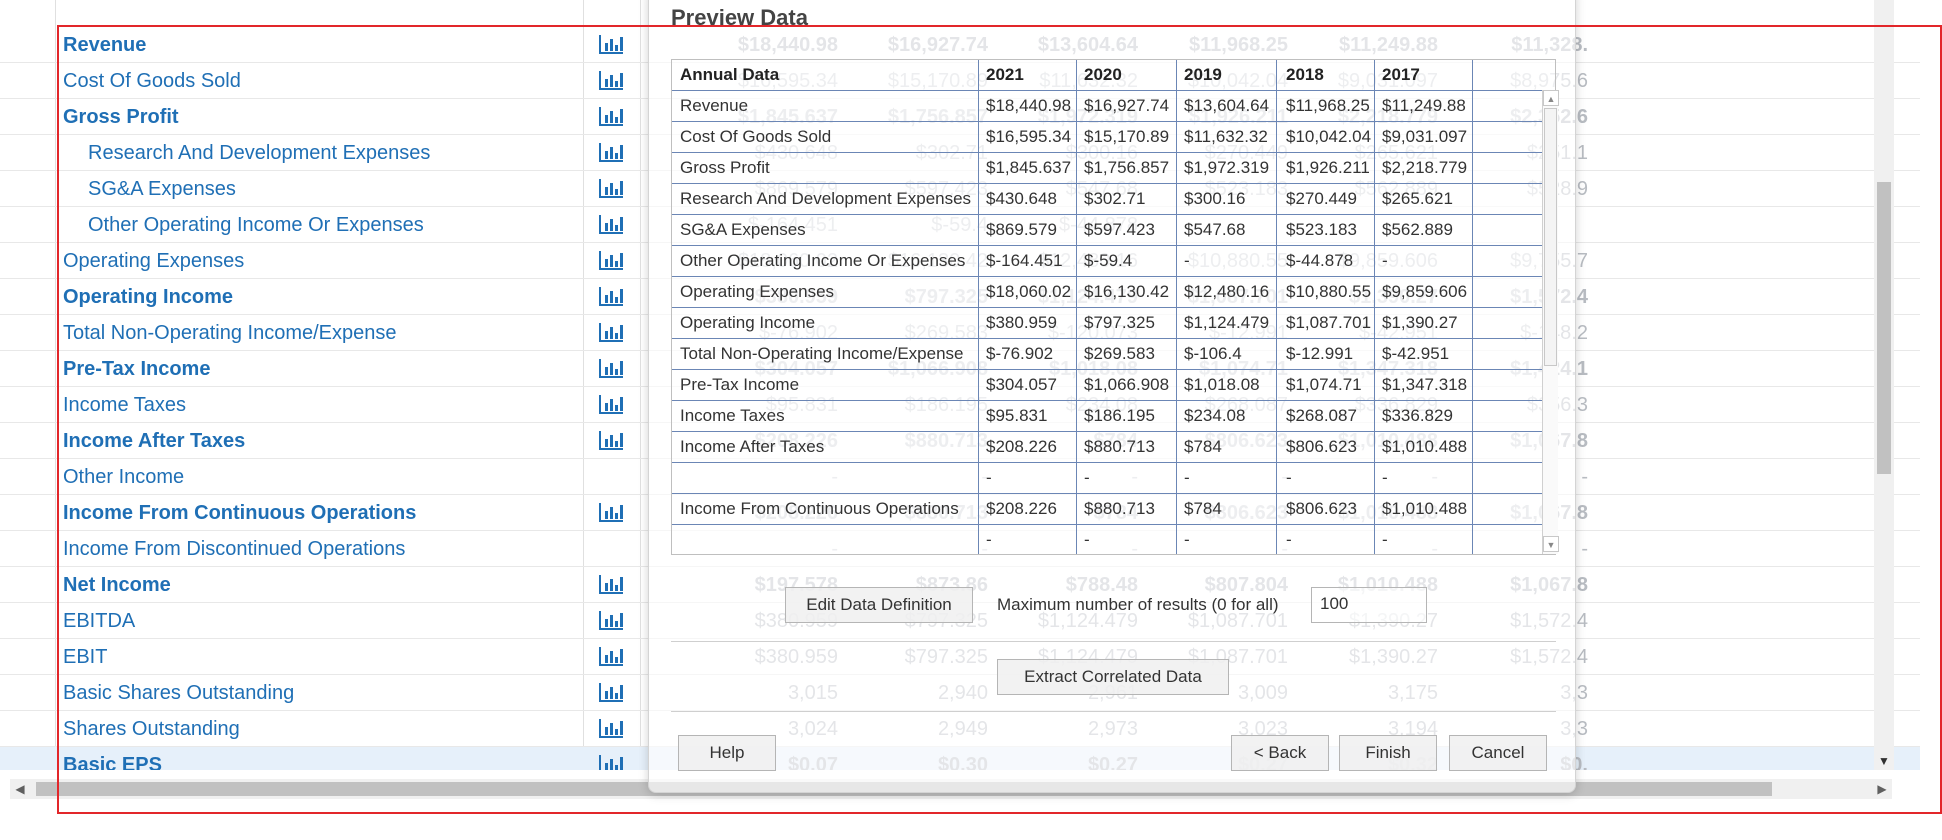 The height and width of the screenshot is (840, 1942). I want to click on row-label: Operating Income, so click(148, 297).